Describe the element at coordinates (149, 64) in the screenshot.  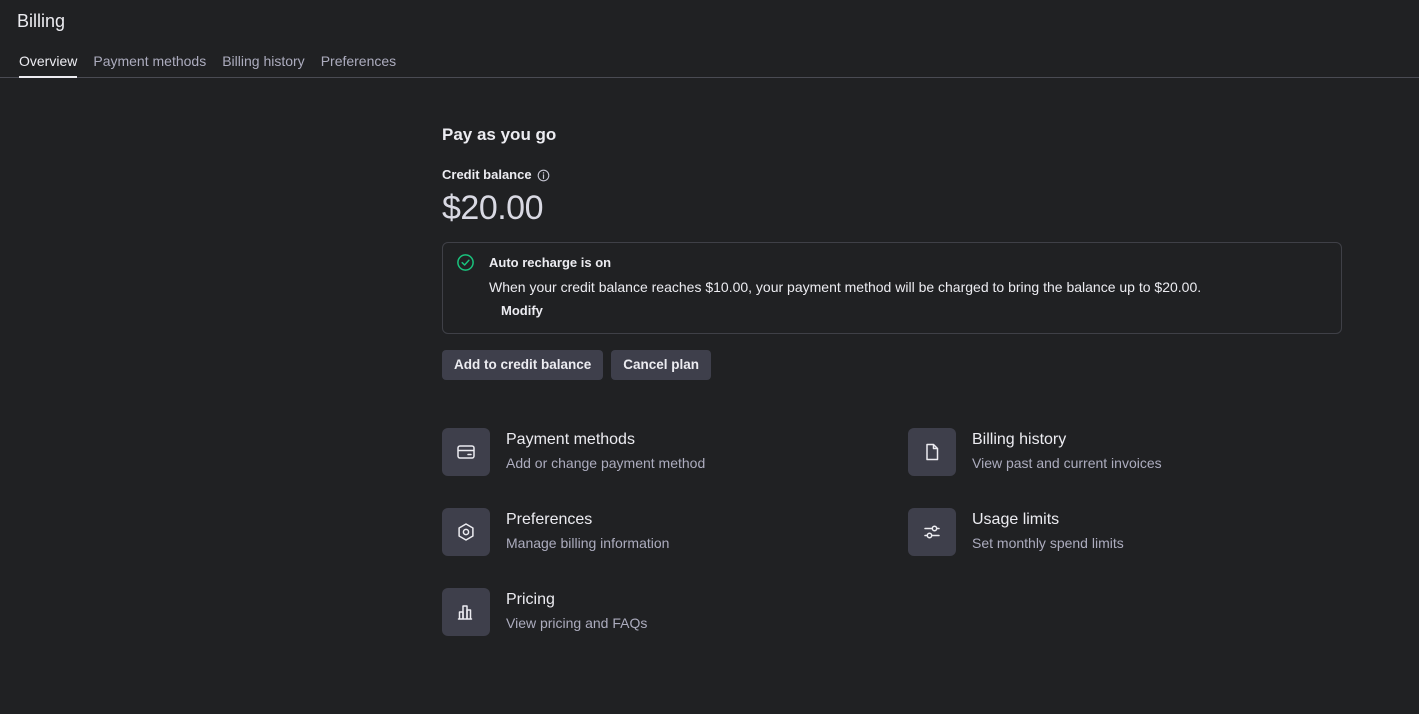
I see `tab-payment-methods: Payment methods` at that location.